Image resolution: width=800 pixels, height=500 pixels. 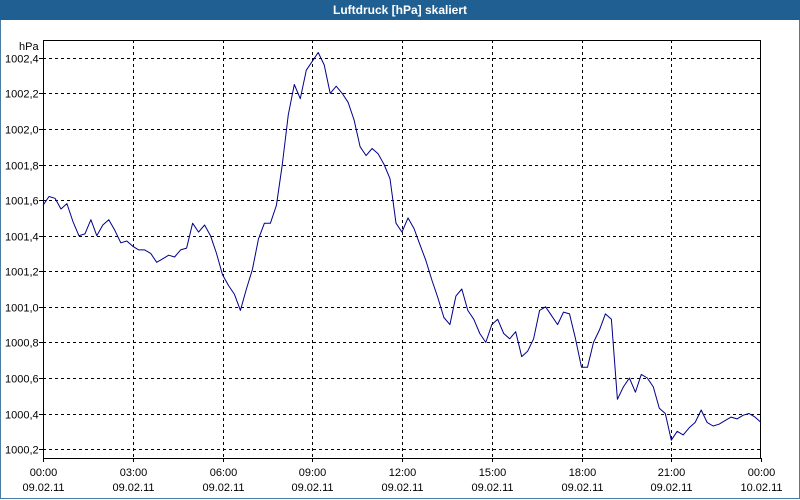 What do you see at coordinates (22, 309) in the screenshot?
I see `y-tick-label: 1001,0` at bounding box center [22, 309].